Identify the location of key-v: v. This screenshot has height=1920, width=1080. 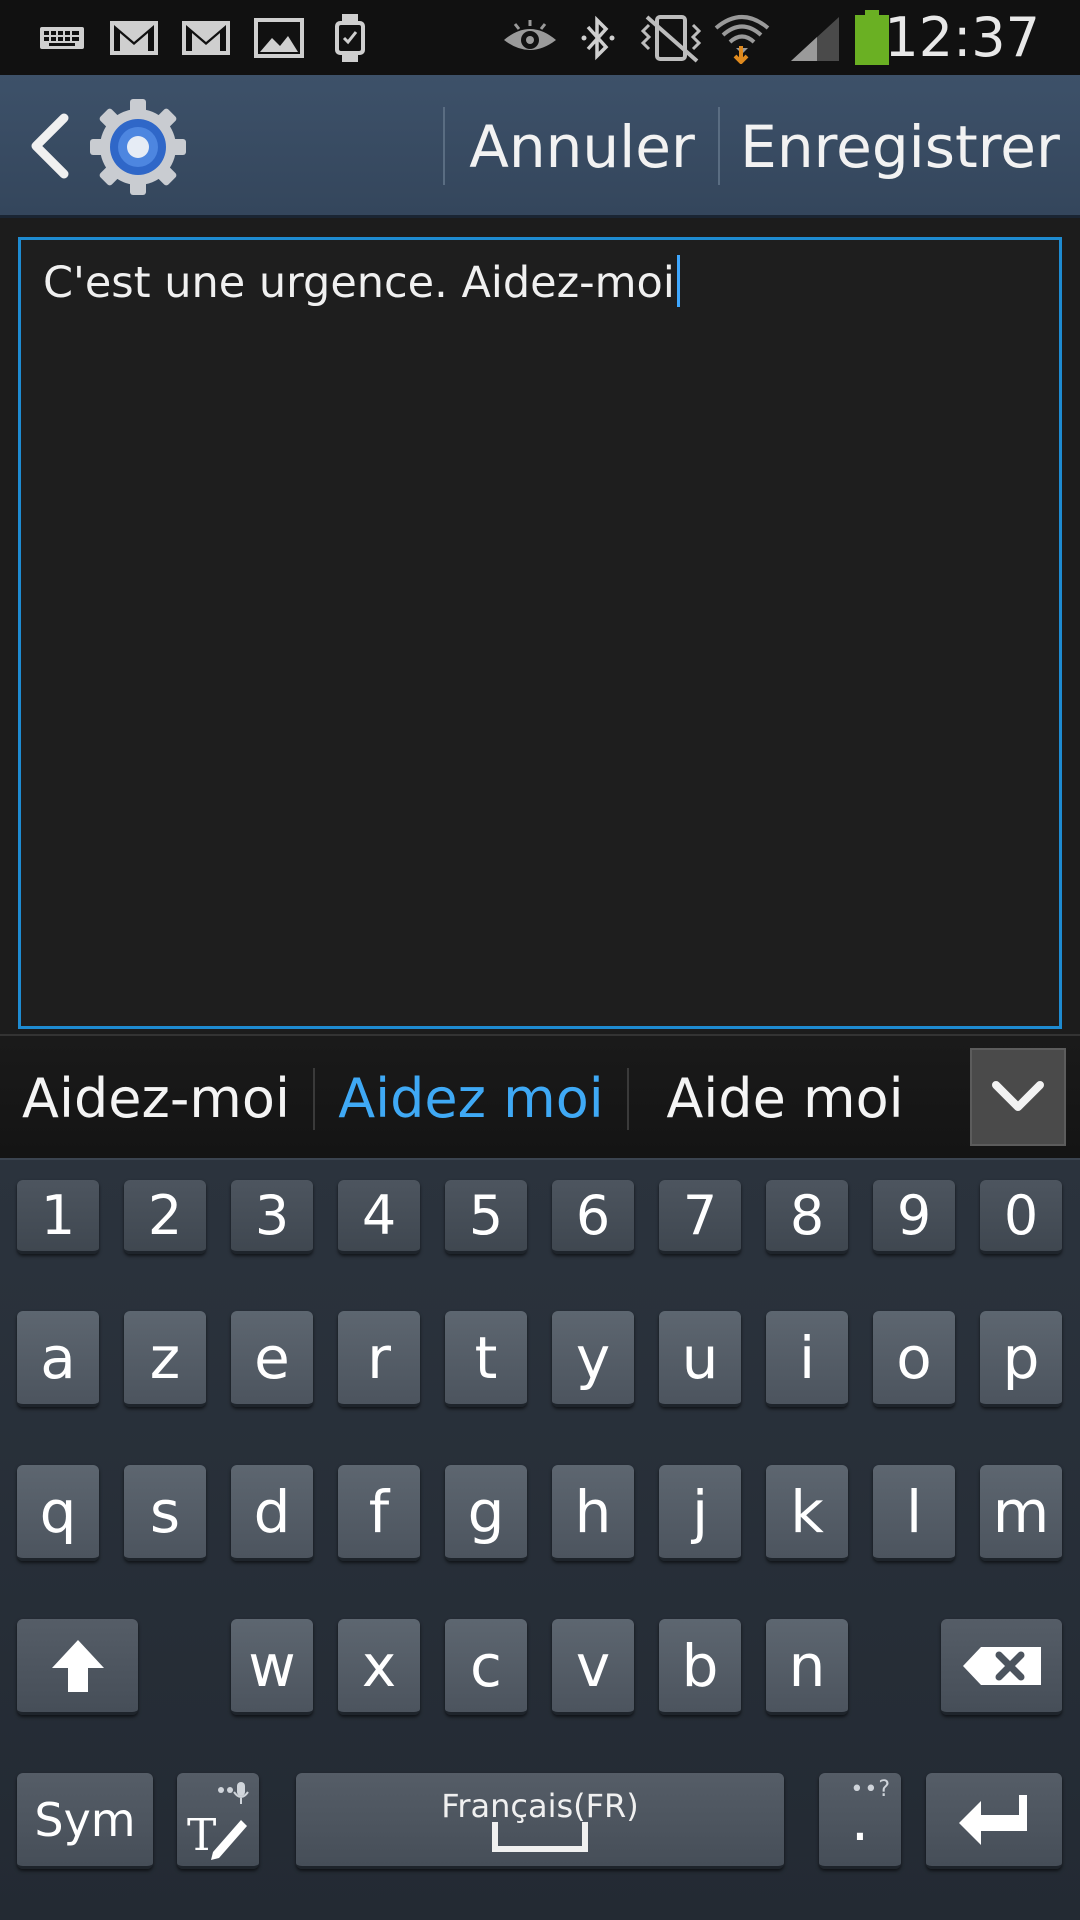
(593, 1667).